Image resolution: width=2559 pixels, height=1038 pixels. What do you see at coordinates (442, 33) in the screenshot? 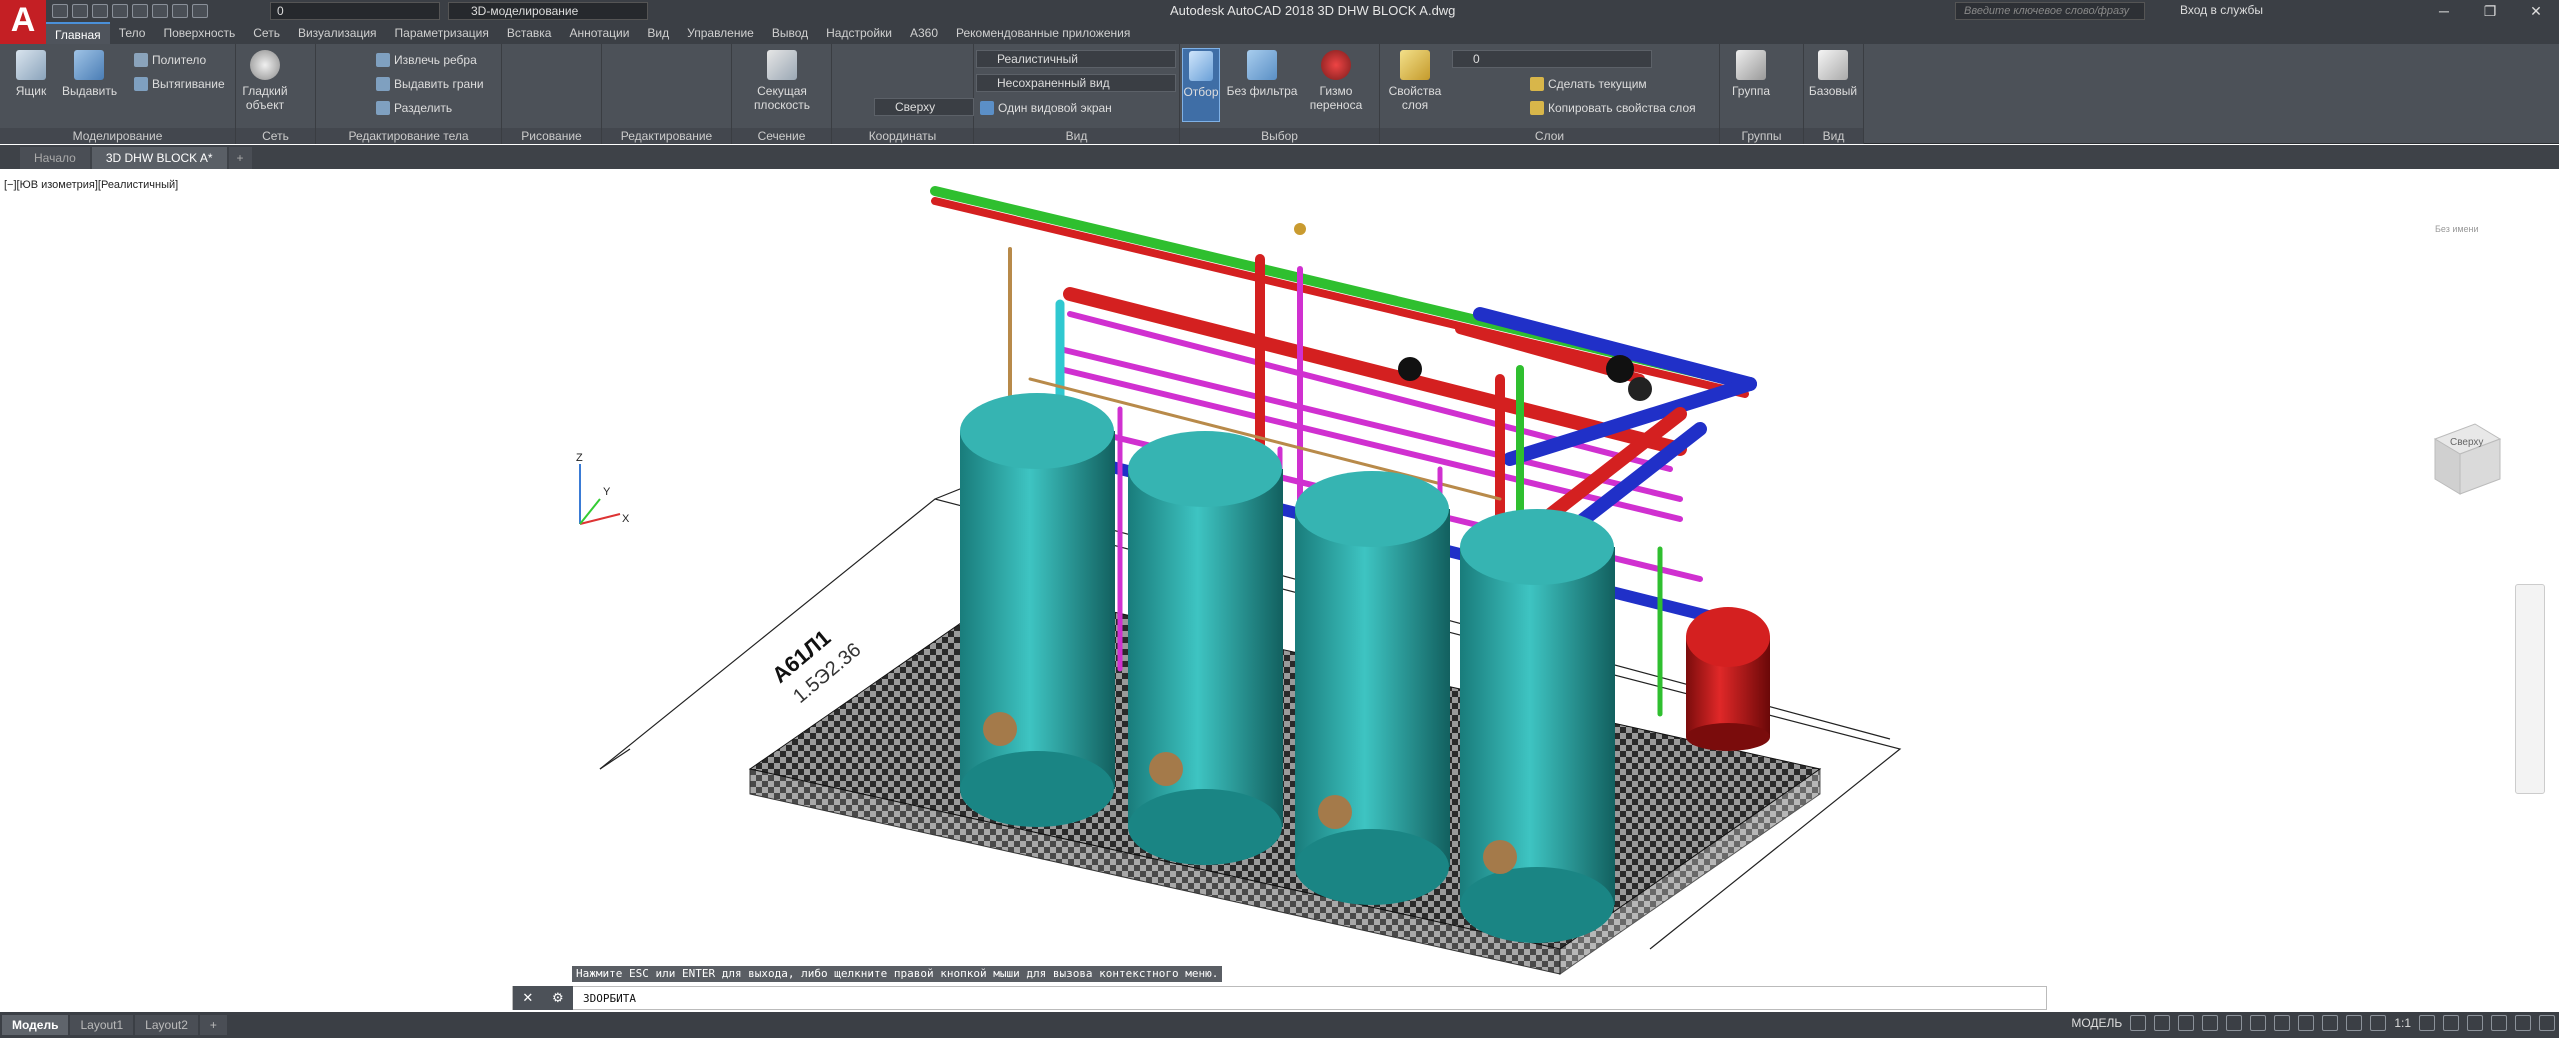
I see `tab-parametric: Параметризация` at bounding box center [442, 33].